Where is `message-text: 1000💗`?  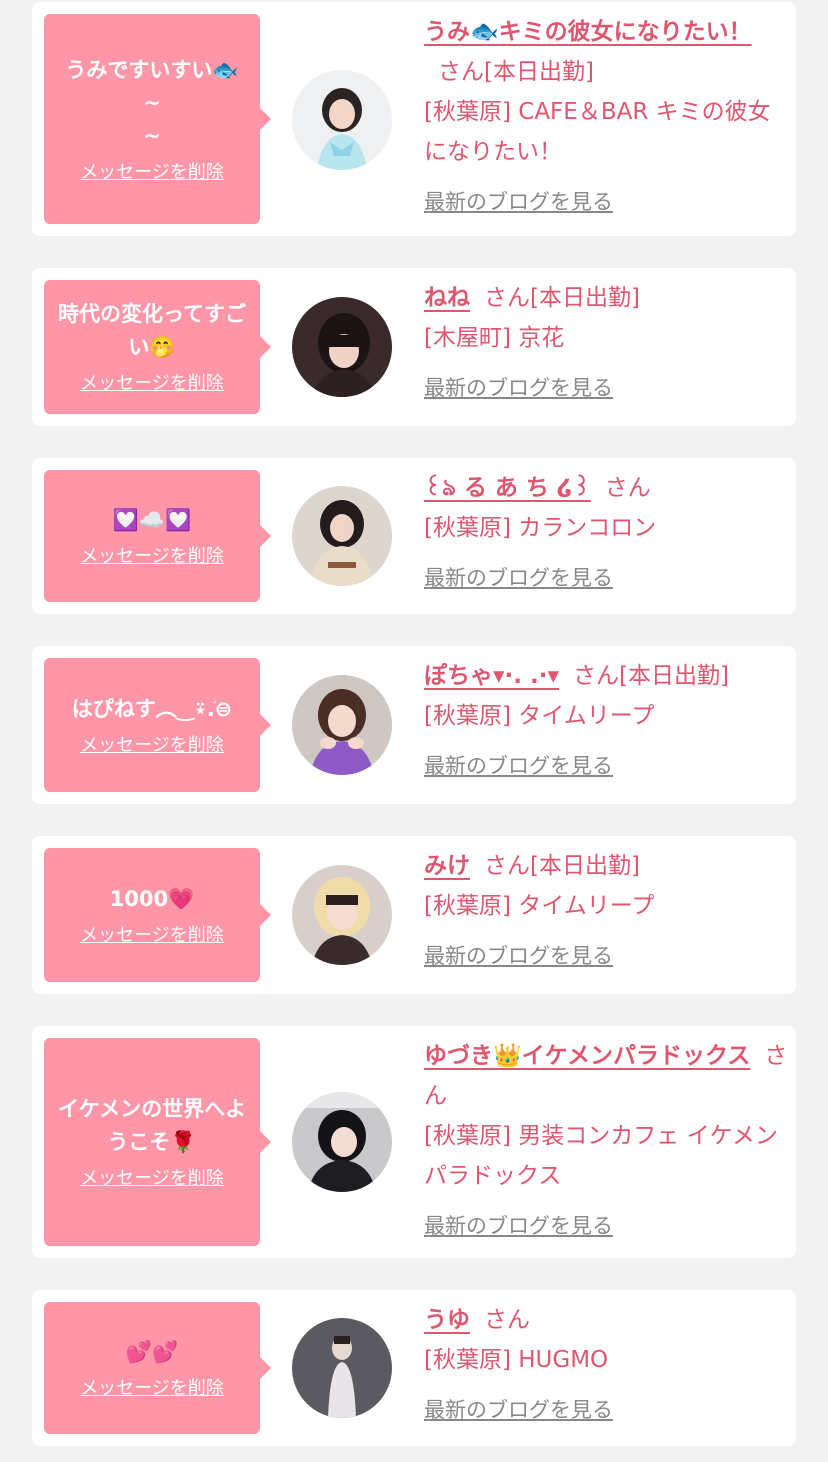
message-text: 1000💗 is located at coordinates (152, 898).